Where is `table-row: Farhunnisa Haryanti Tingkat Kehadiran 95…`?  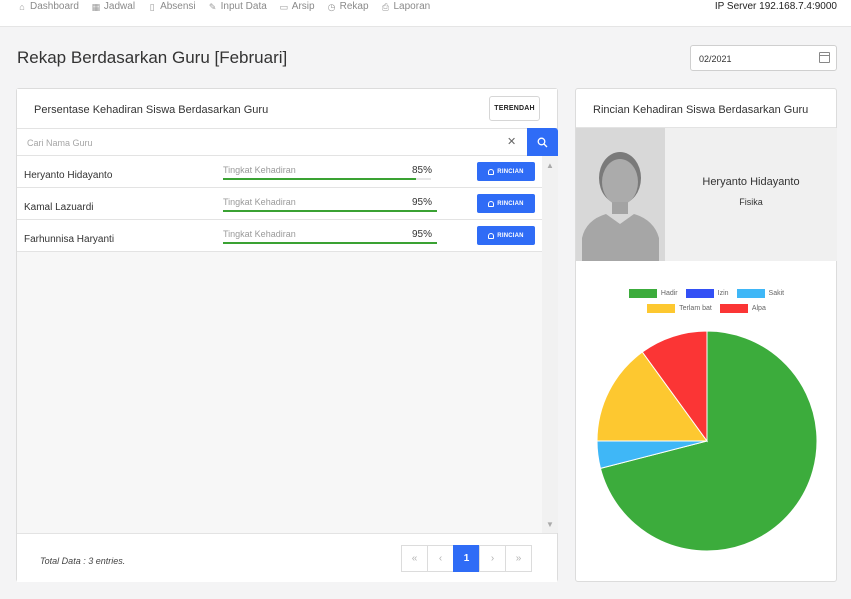
table-row: Farhunnisa Haryanti Tingkat Kehadiran 95… is located at coordinates (279, 236).